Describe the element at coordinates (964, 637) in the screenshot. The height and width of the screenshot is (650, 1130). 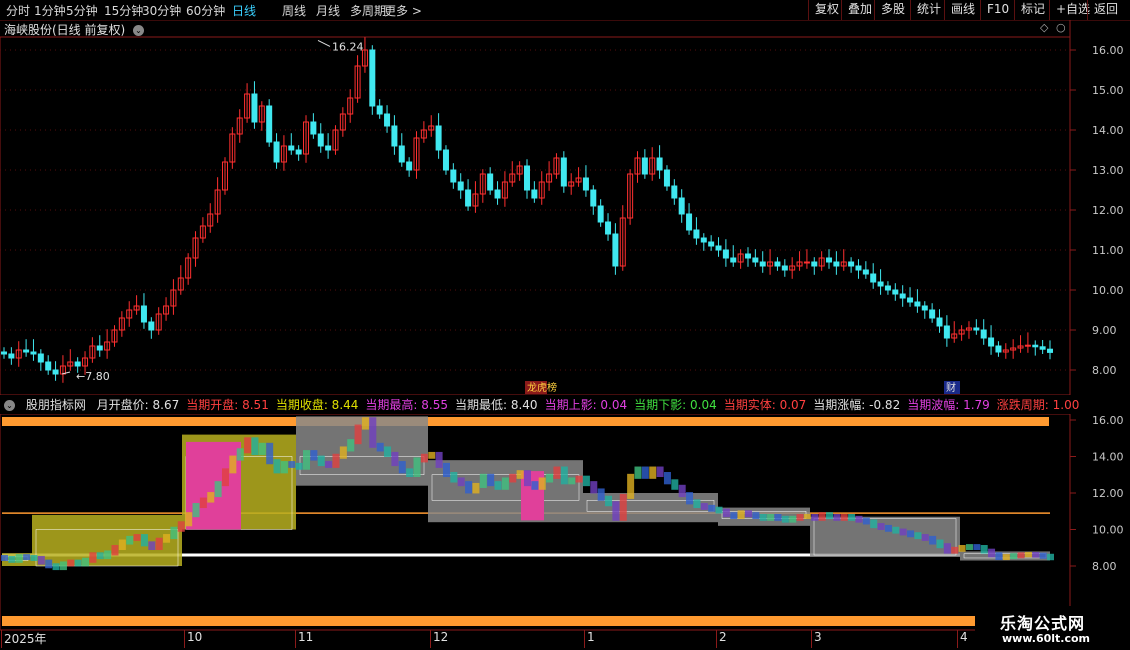
I see `x-axis-label: 4` at that location.